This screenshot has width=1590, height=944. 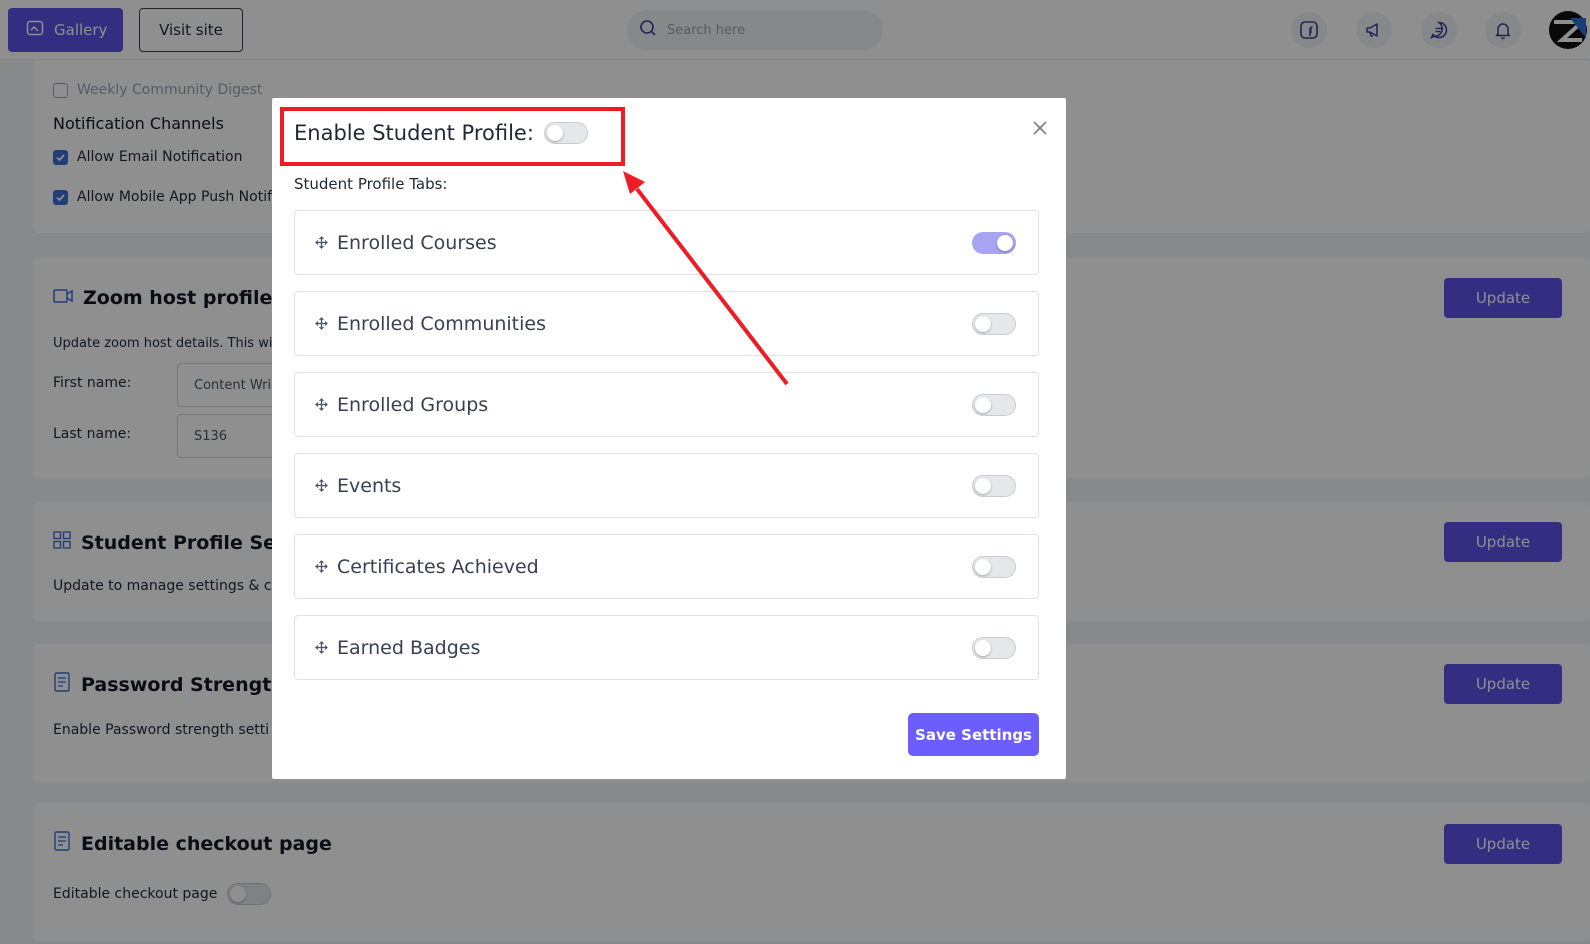 What do you see at coordinates (706, 278) in the screenshot?
I see `annotation-arrow` at bounding box center [706, 278].